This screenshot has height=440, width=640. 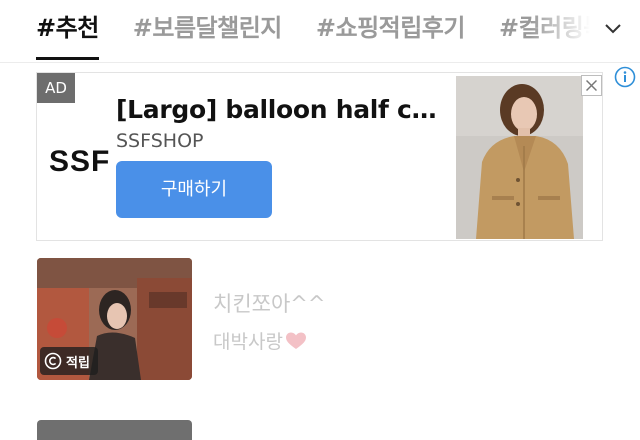 I want to click on chevron-down-icon, so click(x=613, y=29).